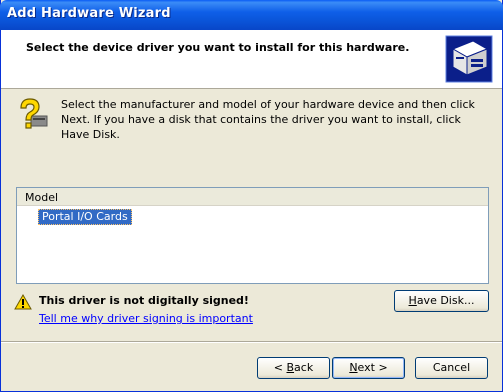  What do you see at coordinates (144, 300) in the screenshot?
I see `unsigned-driver-warning: This driver is not digitally signed!` at bounding box center [144, 300].